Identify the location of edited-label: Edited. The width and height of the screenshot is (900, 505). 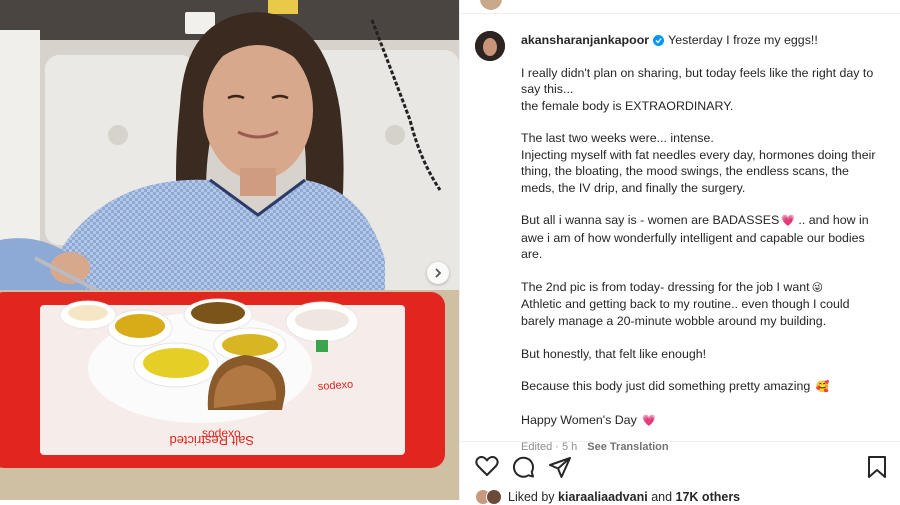
(537, 446).